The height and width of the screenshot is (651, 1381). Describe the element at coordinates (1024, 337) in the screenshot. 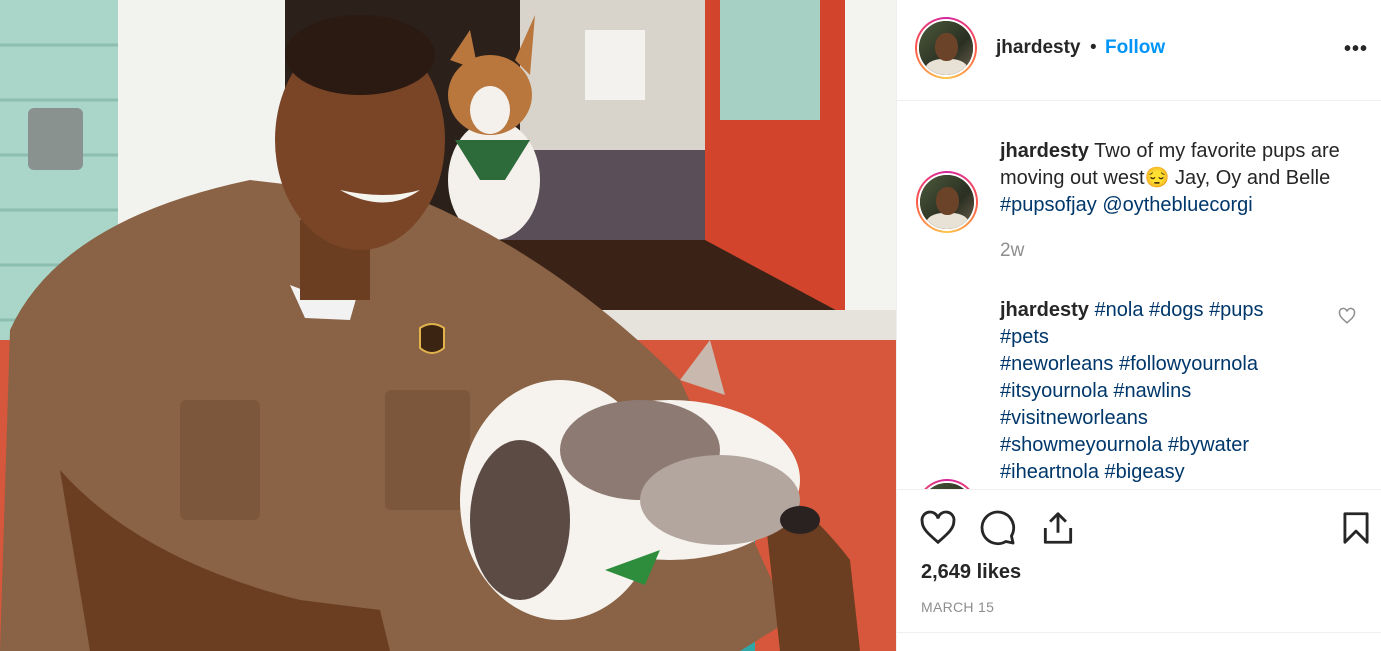

I see `hashtag-link: #pets` at that location.